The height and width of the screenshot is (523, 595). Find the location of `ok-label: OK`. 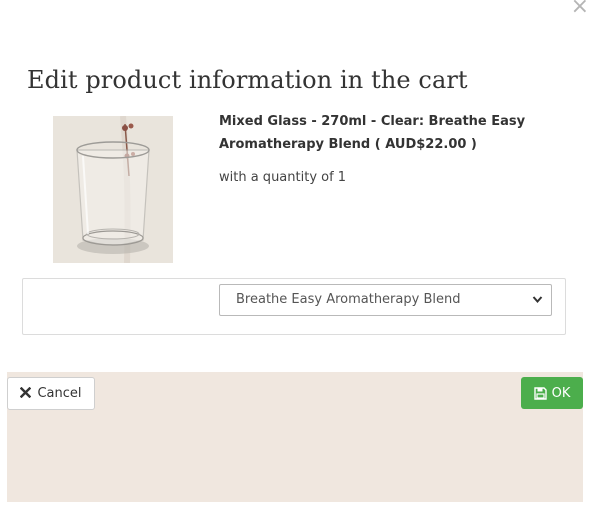

ok-label: OK is located at coordinates (561, 393).